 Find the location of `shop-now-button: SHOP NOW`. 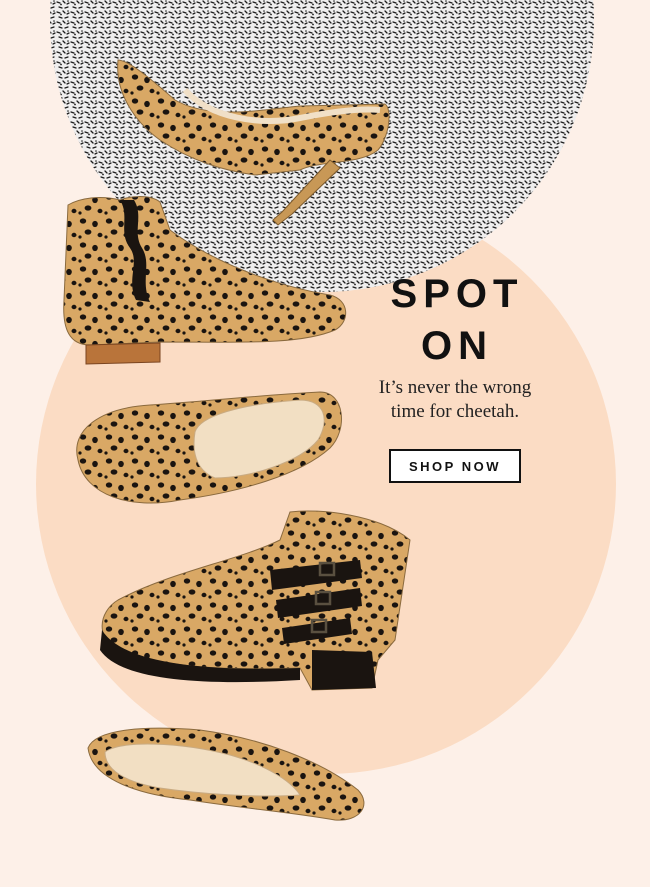

shop-now-button: SHOP NOW is located at coordinates (455, 466).